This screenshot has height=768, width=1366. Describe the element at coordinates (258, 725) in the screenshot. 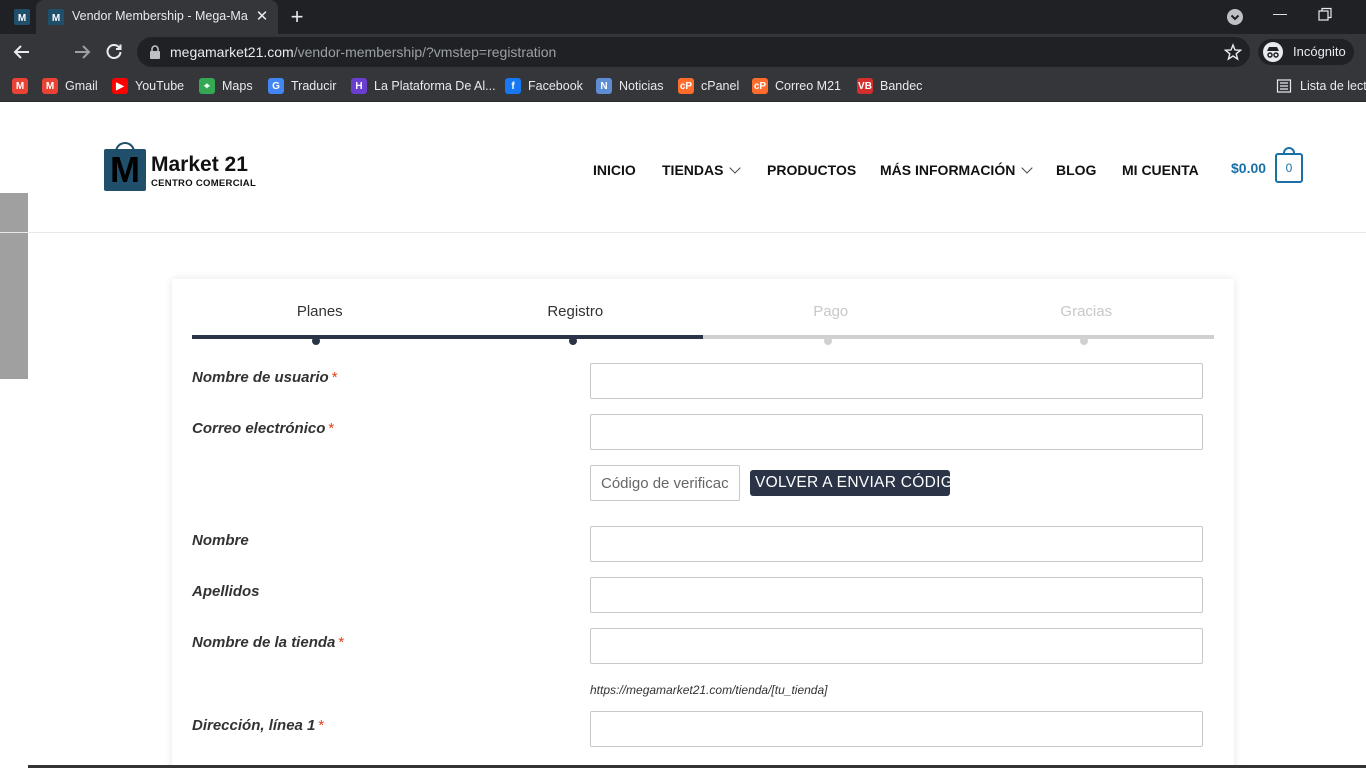

I see `address-line-1-label: Dirección, línea 1 *` at that location.